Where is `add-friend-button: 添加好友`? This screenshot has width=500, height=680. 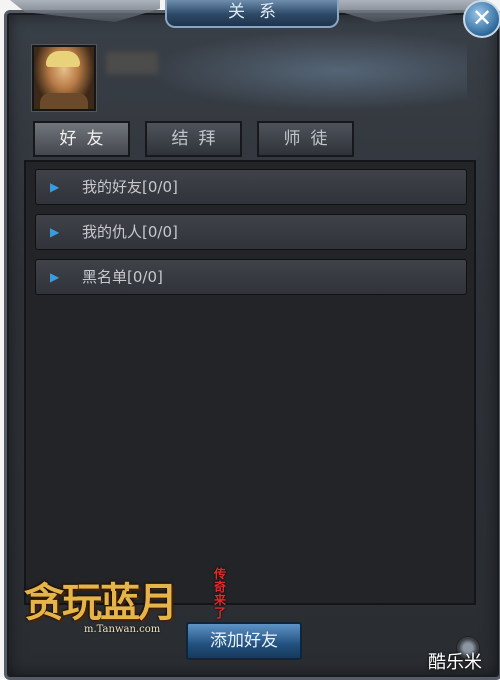 add-friend-button: 添加好友 is located at coordinates (244, 641).